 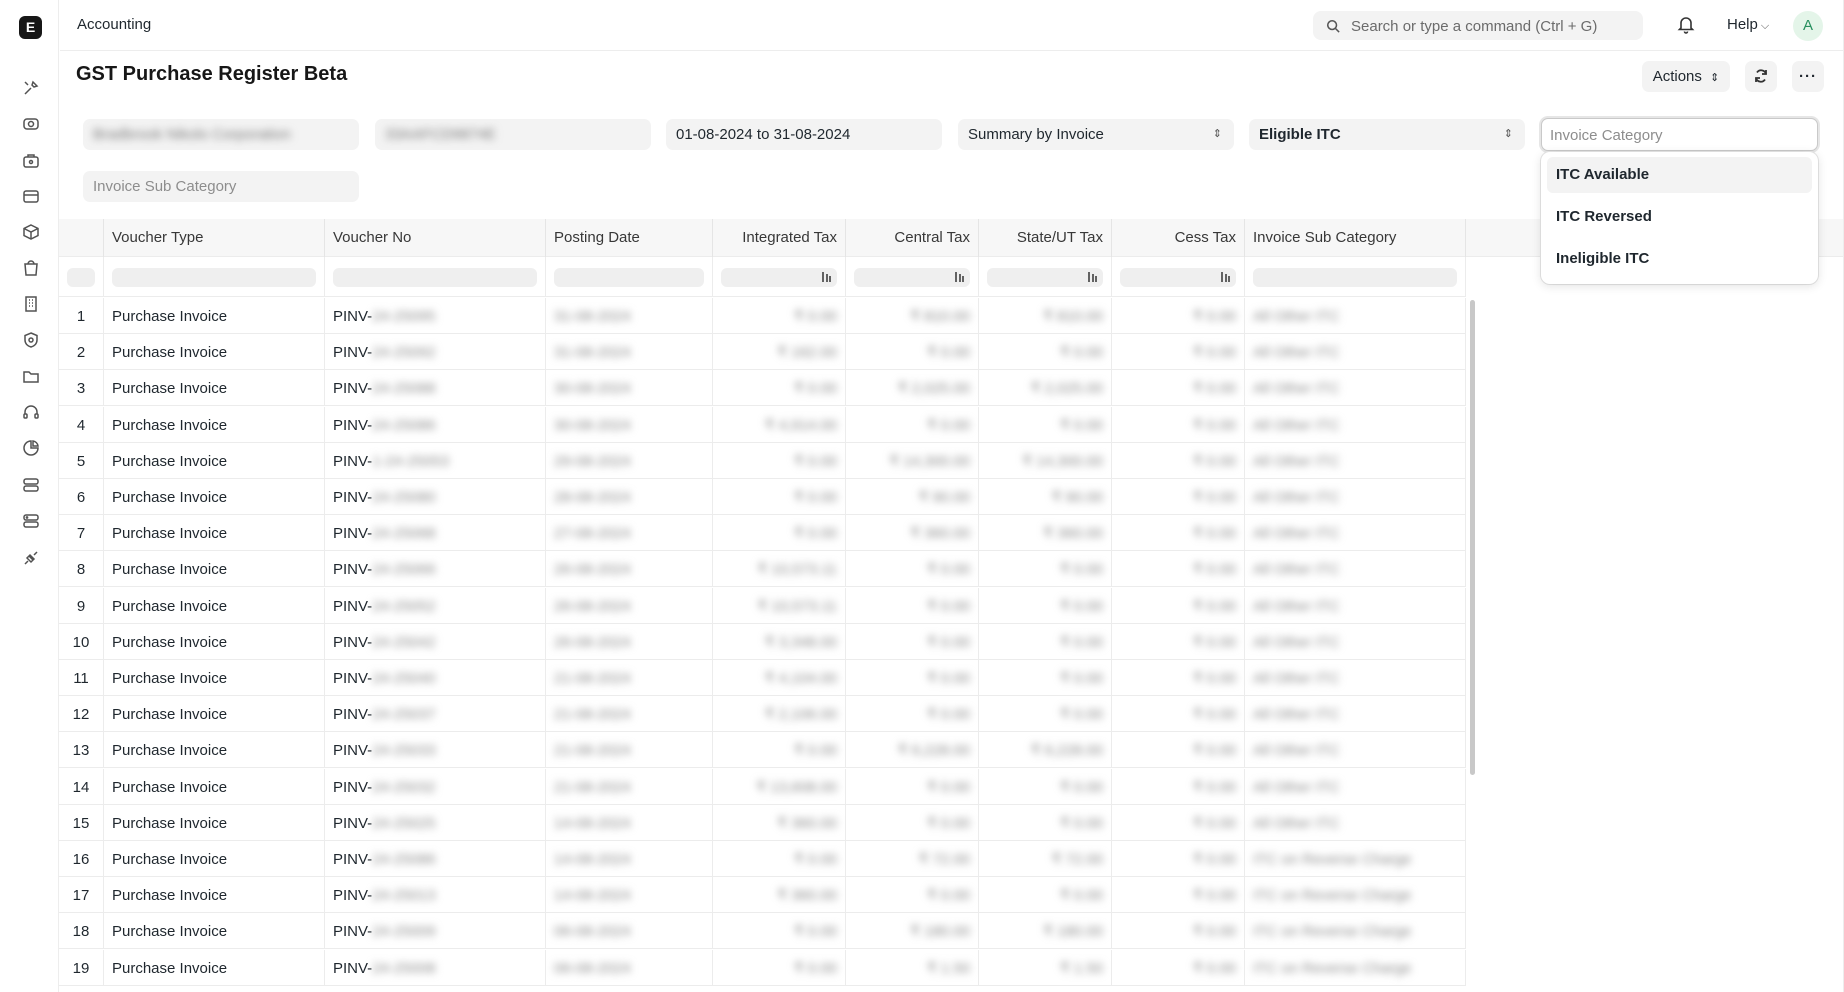 I want to click on option-itc-available: ITC Available, so click(x=1679, y=175).